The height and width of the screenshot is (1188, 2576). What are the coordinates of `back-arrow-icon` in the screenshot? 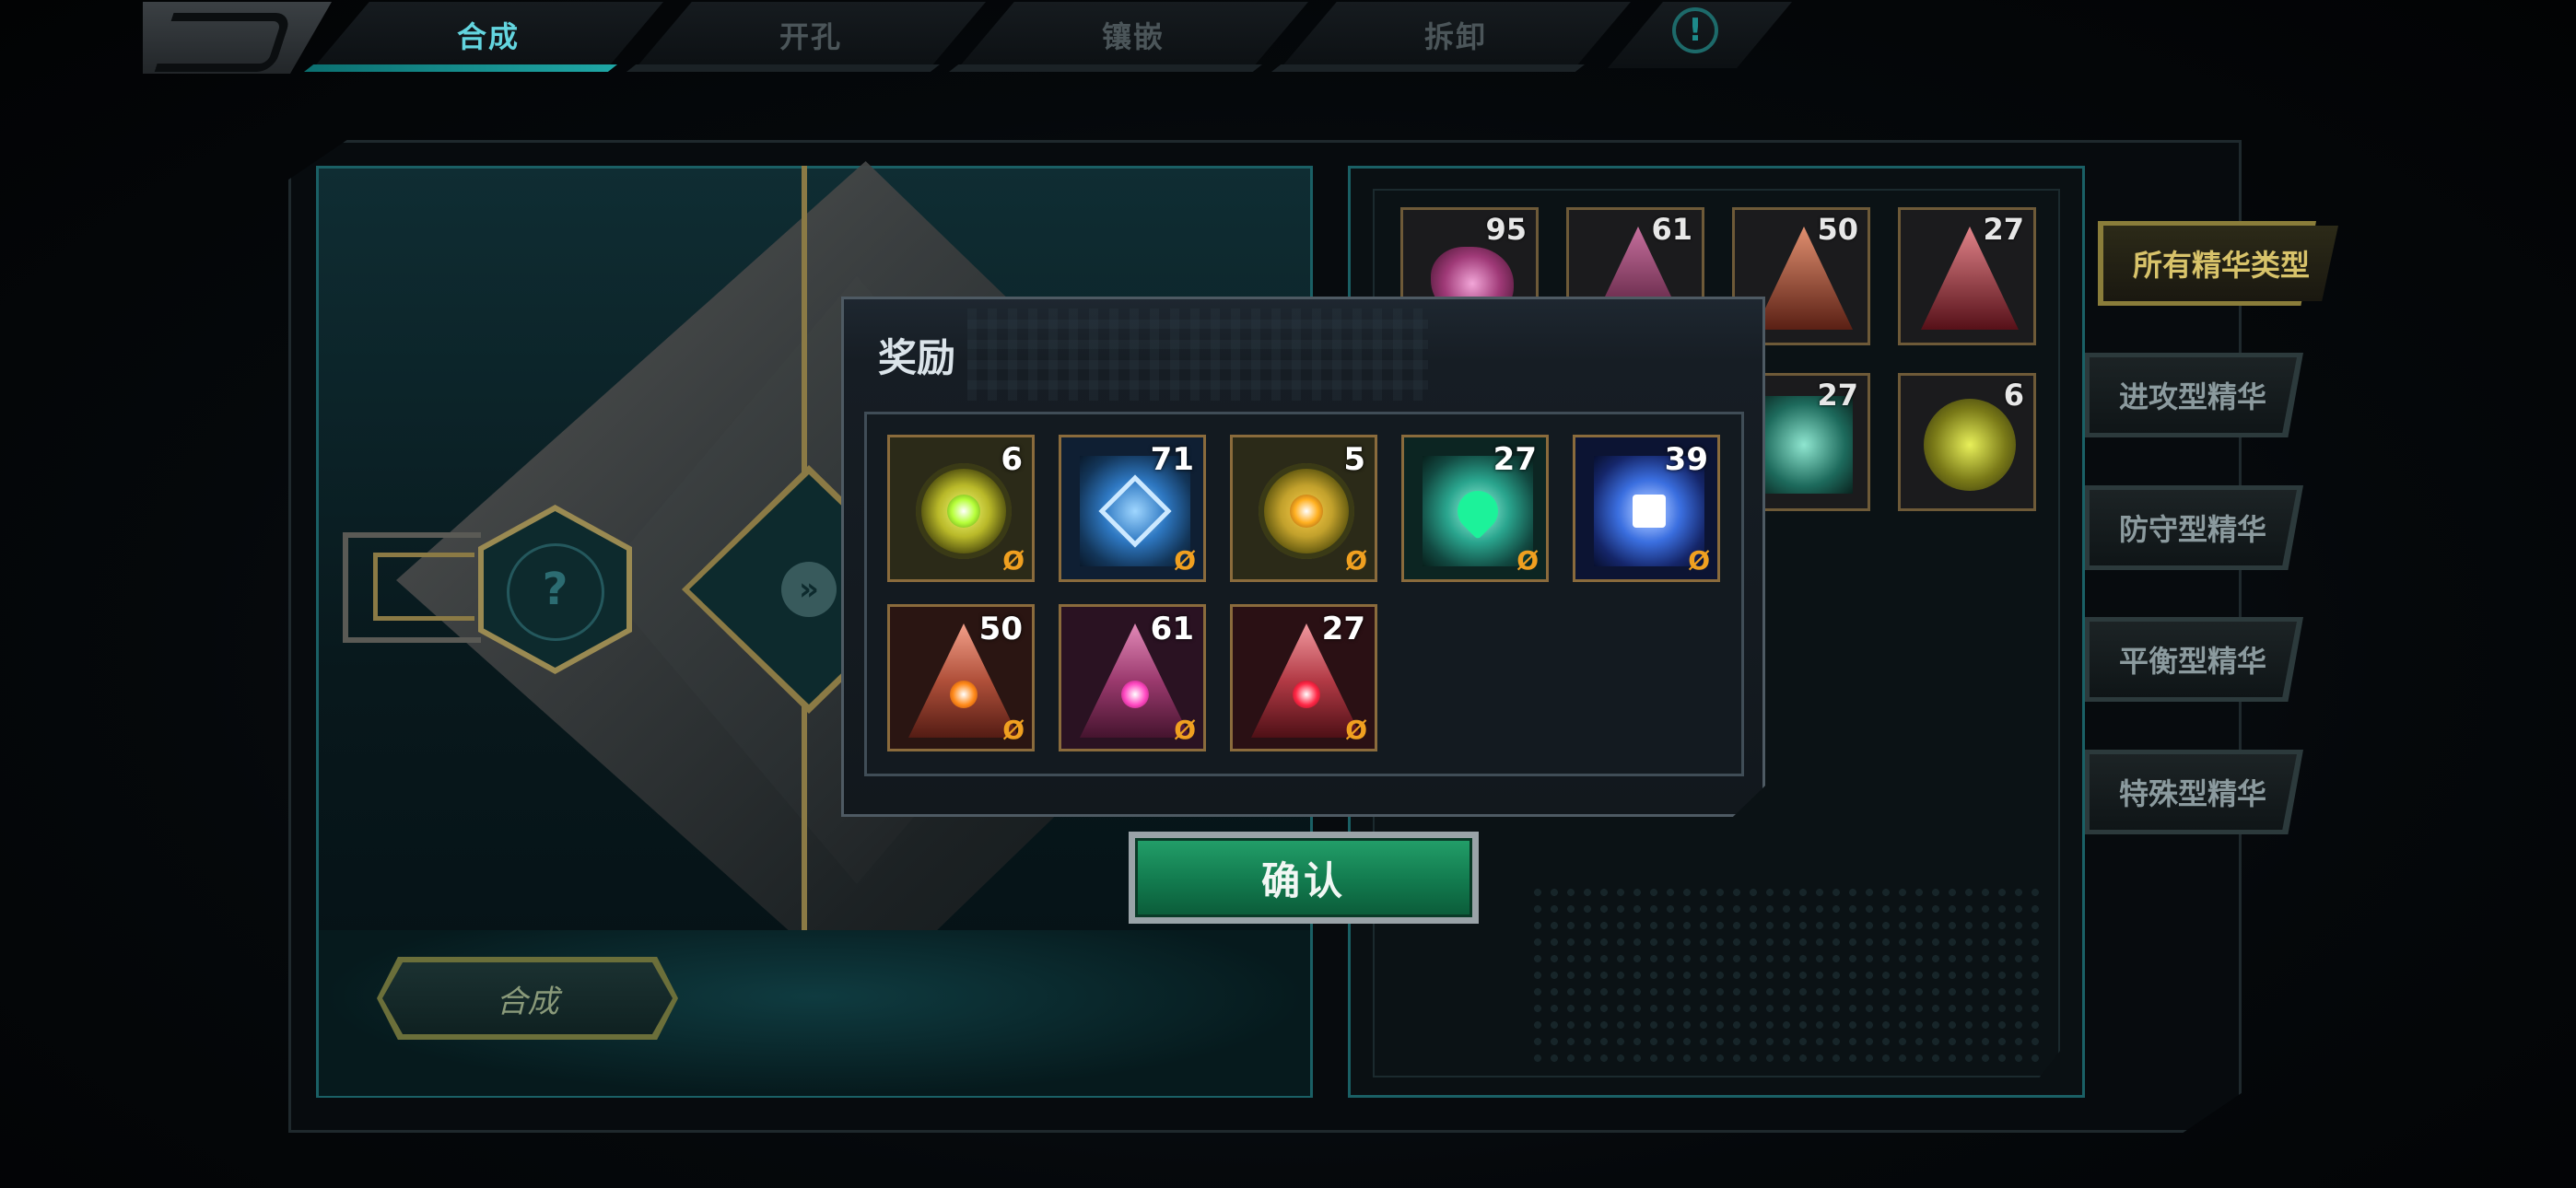 It's located at (223, 42).